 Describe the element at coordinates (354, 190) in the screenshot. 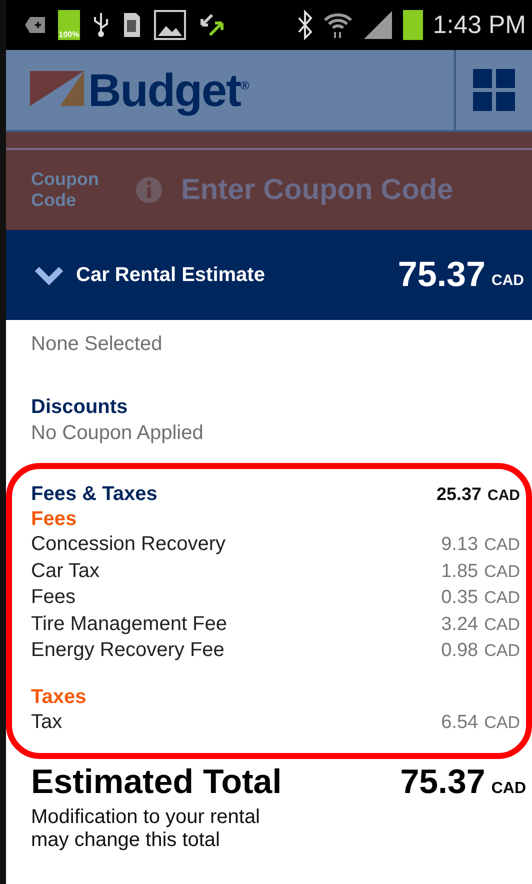

I see `coupon-input-field: Enter Coupon Code` at that location.